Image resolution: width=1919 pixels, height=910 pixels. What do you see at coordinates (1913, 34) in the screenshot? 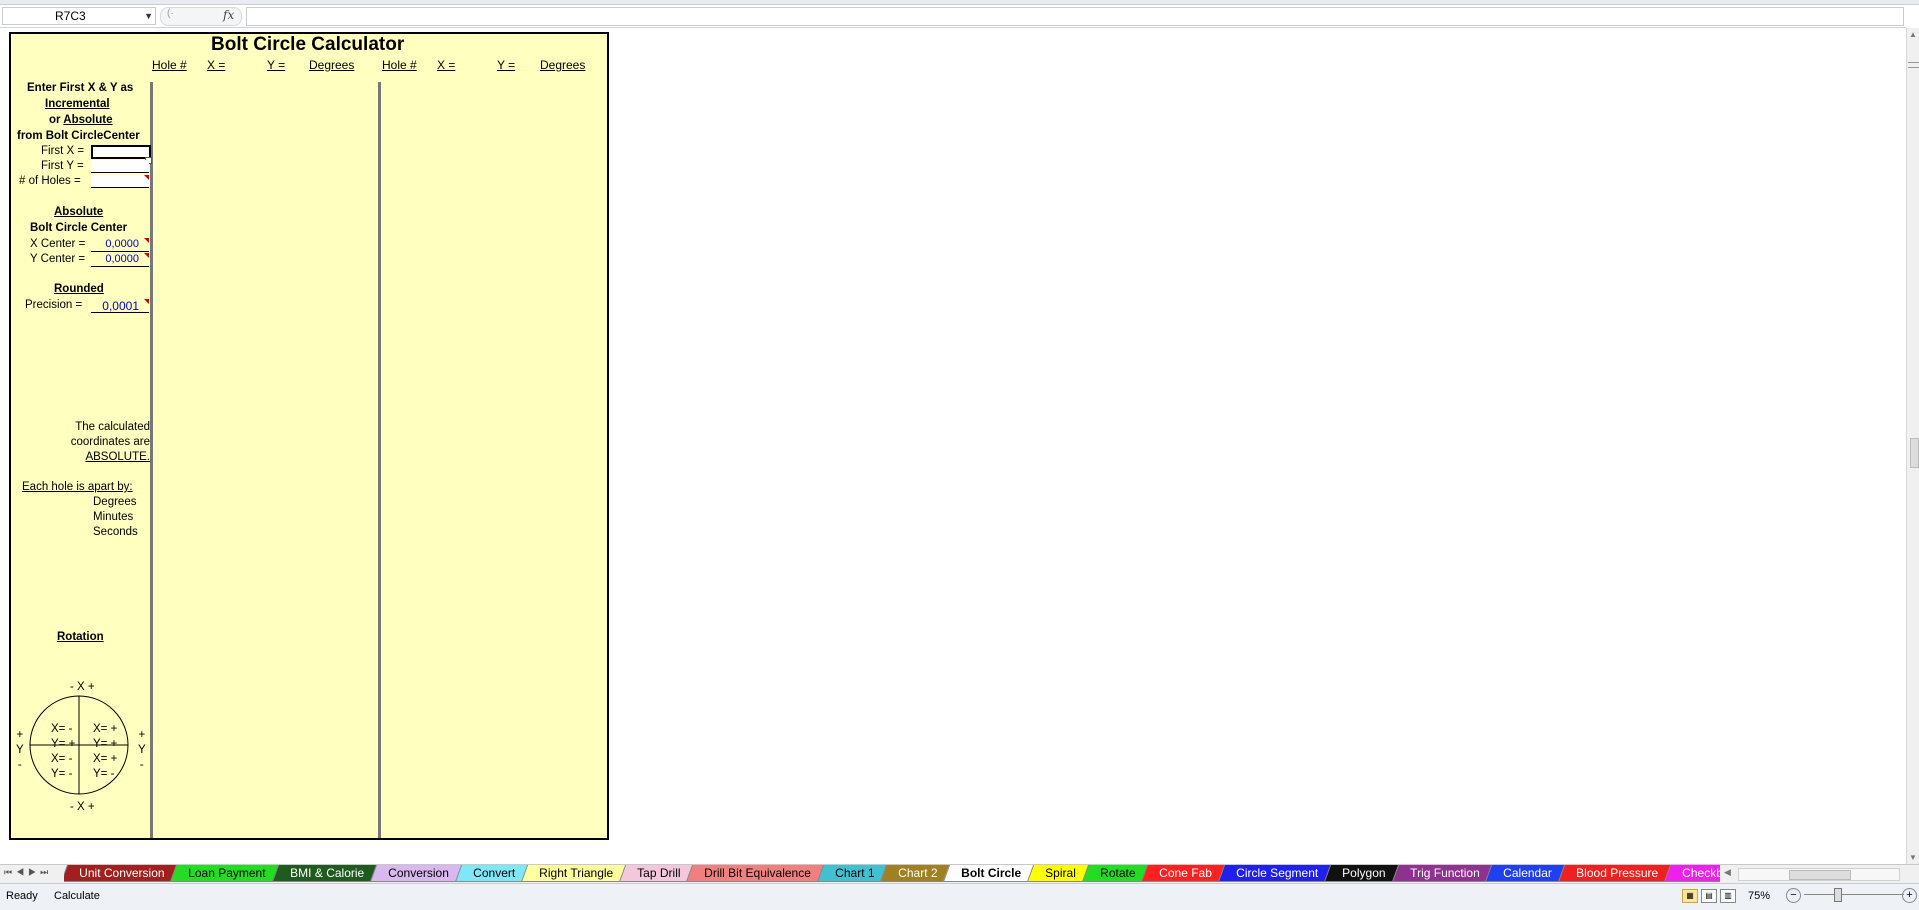
I see `scroll-up-icon: ▲` at bounding box center [1913, 34].